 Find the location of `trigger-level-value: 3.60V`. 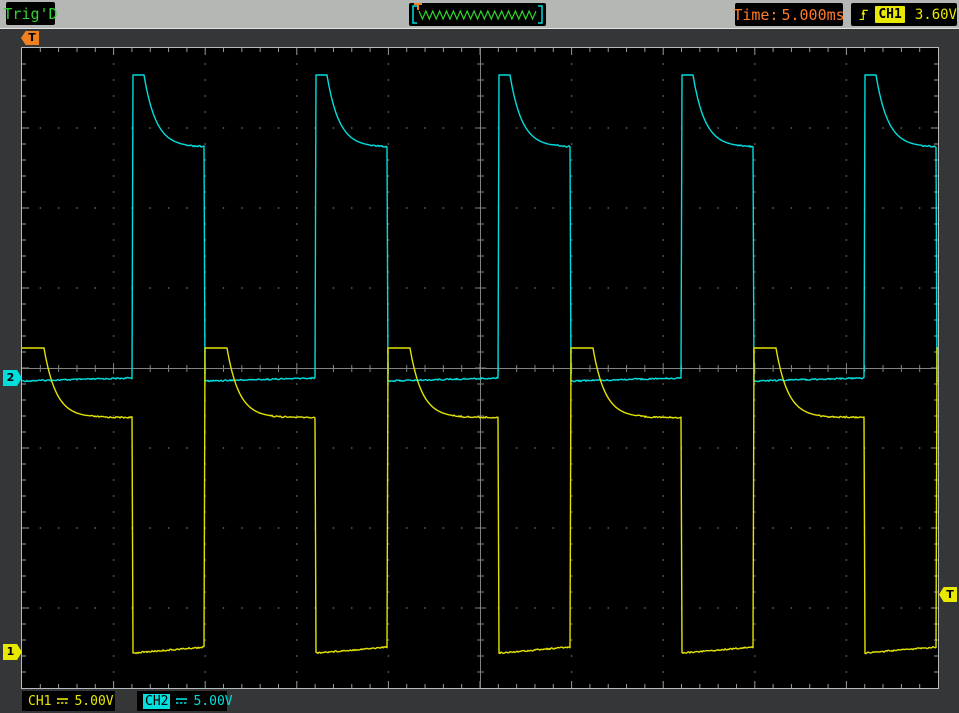

trigger-level-value: 3.60V is located at coordinates (935, 14).